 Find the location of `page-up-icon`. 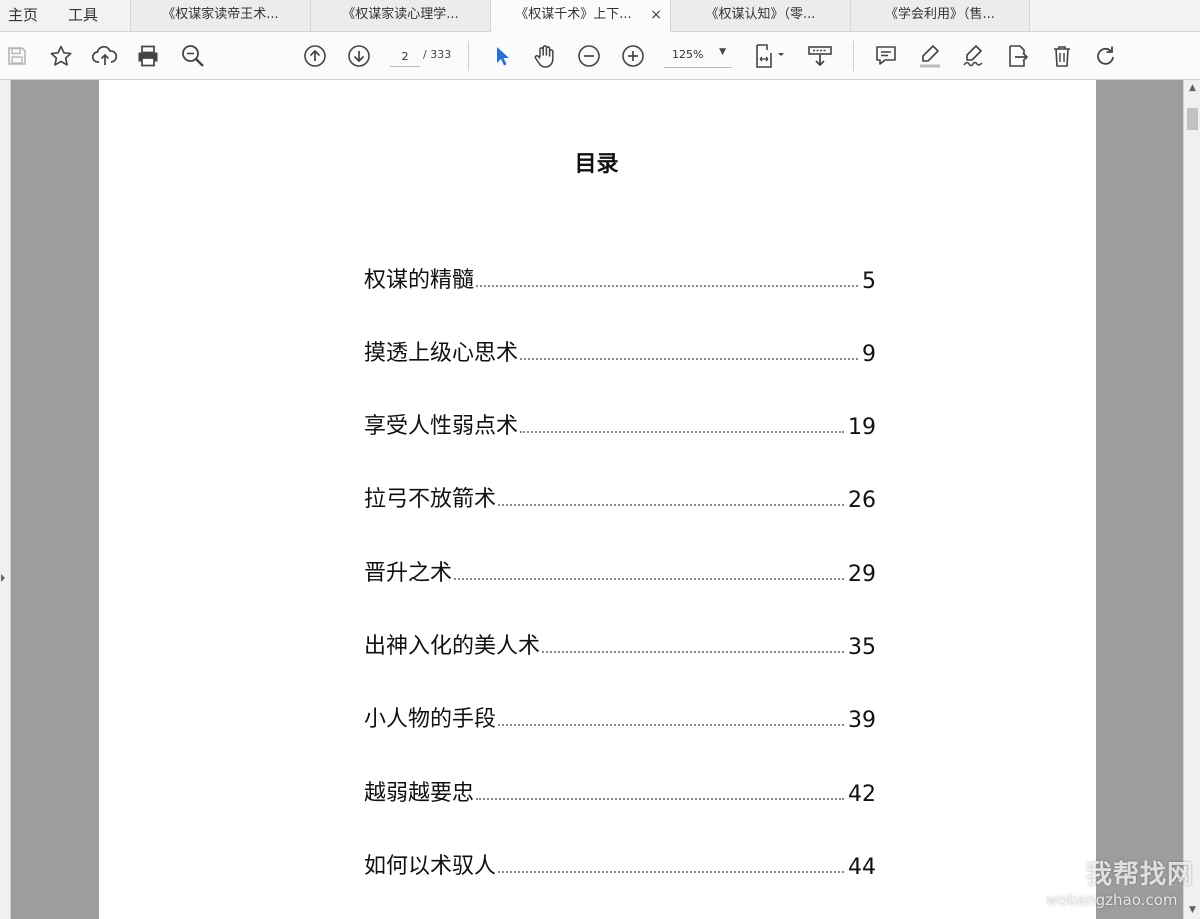

page-up-icon is located at coordinates (315, 56).